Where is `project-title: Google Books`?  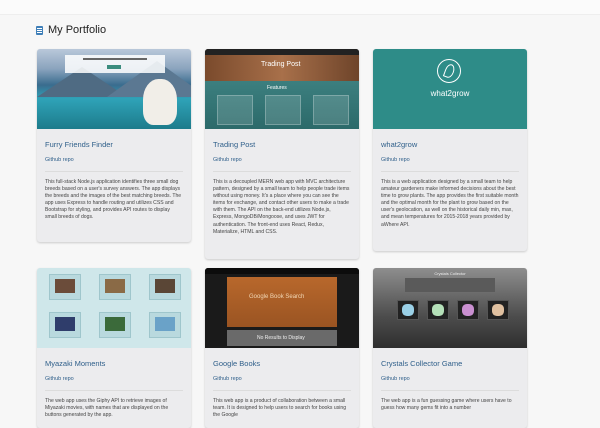
project-title: Google Books is located at coordinates (282, 363).